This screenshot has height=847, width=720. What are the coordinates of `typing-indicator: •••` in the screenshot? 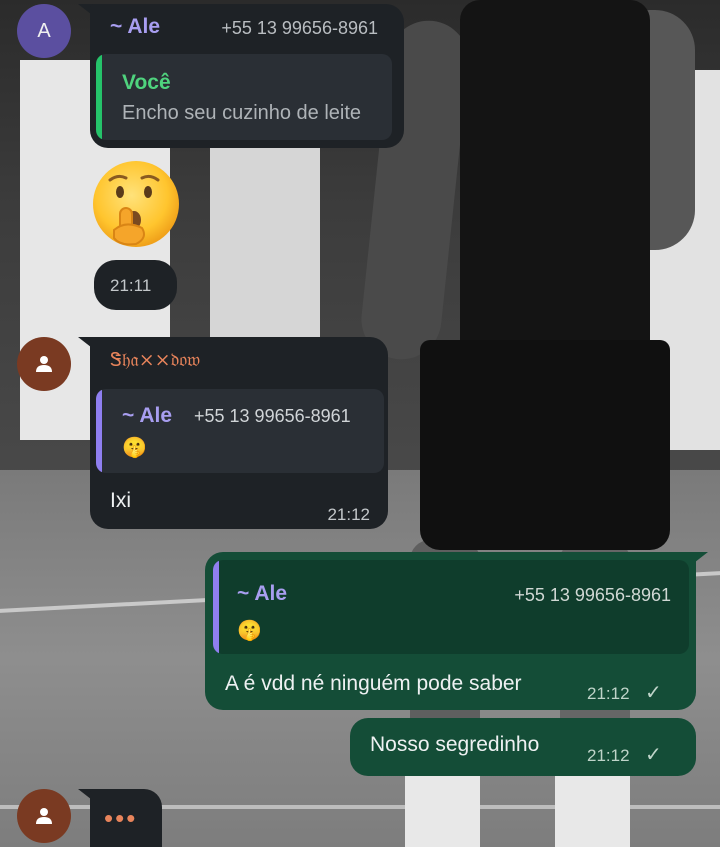 It's located at (126, 818).